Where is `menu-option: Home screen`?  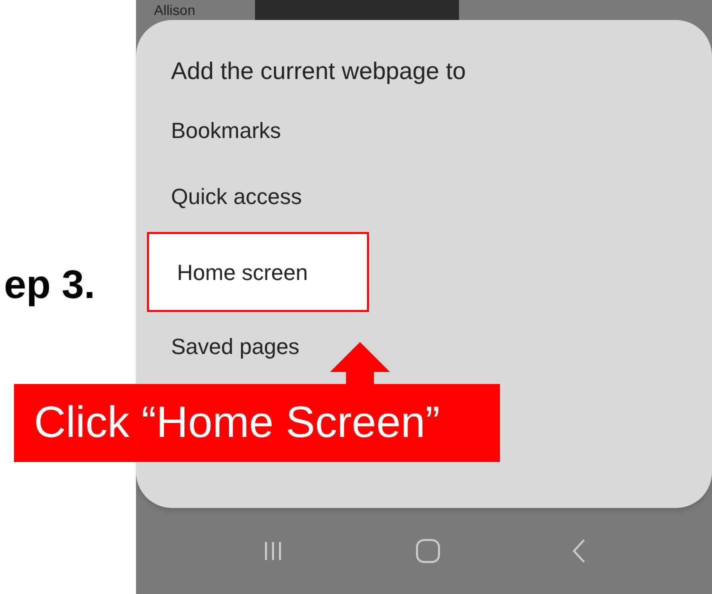 menu-option: Home screen is located at coordinates (258, 272).